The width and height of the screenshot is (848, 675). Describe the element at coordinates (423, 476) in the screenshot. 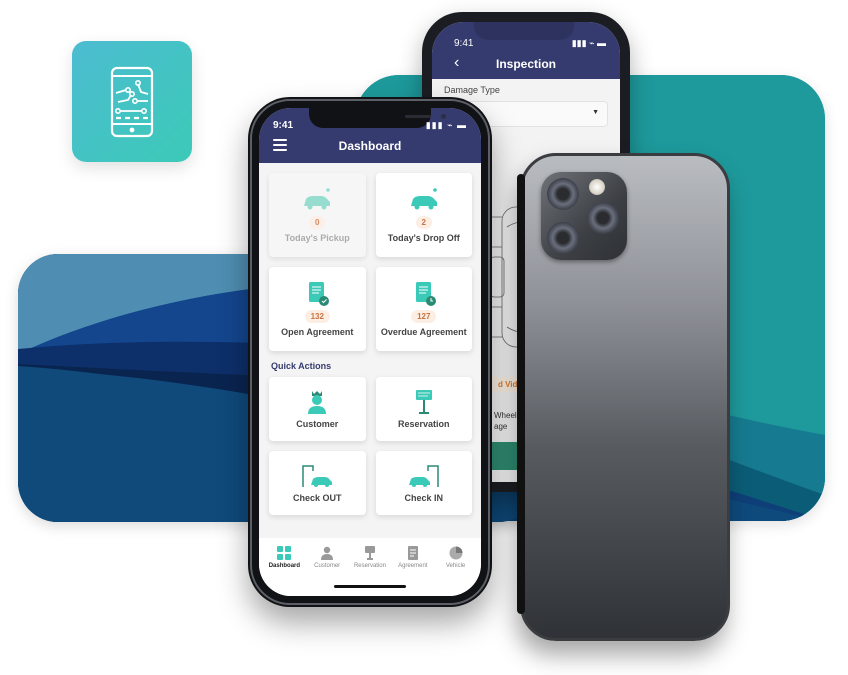

I see `car-gate-in-icon` at that location.